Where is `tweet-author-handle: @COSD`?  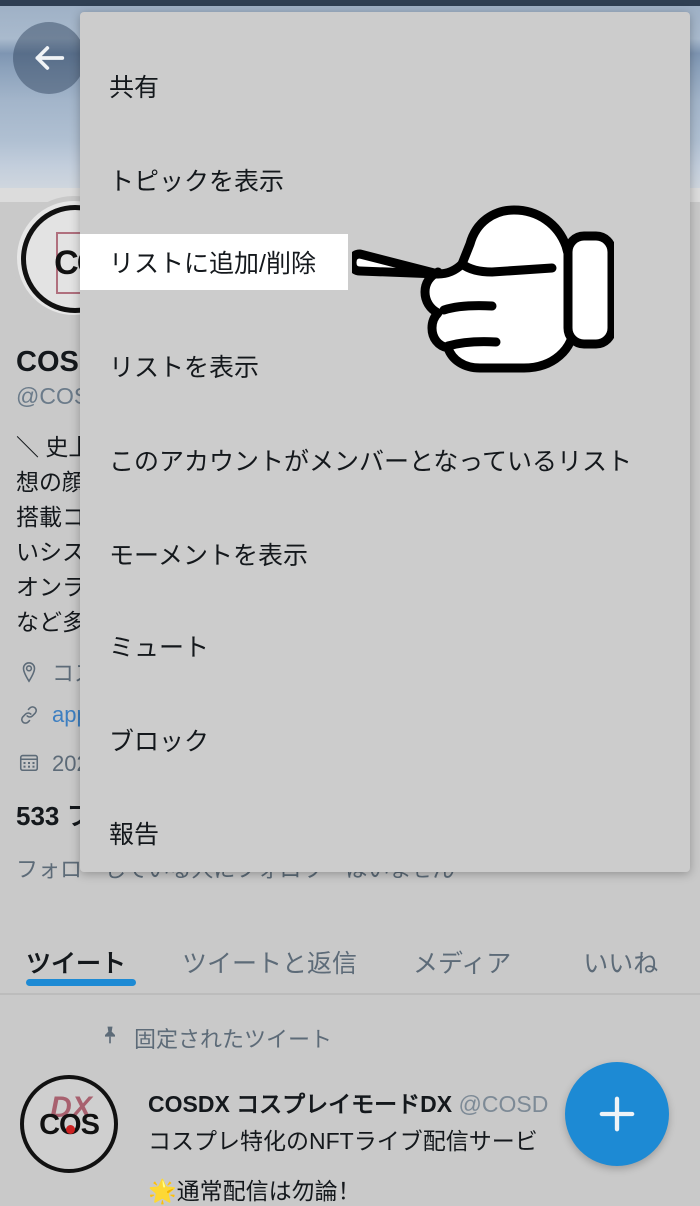
tweet-author-handle: @COSD is located at coordinates (504, 1104).